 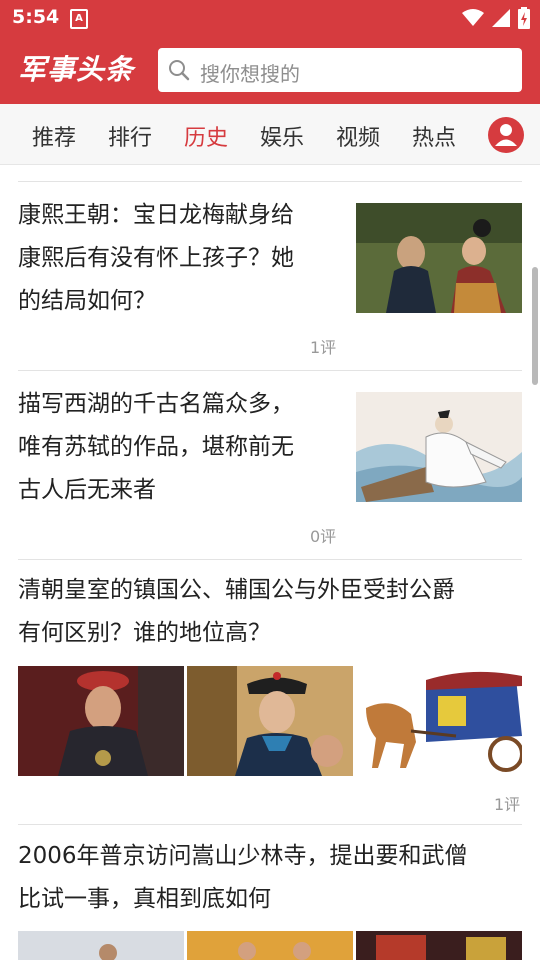 I want to click on tab-recommend: 推荐, so click(x=54, y=136).